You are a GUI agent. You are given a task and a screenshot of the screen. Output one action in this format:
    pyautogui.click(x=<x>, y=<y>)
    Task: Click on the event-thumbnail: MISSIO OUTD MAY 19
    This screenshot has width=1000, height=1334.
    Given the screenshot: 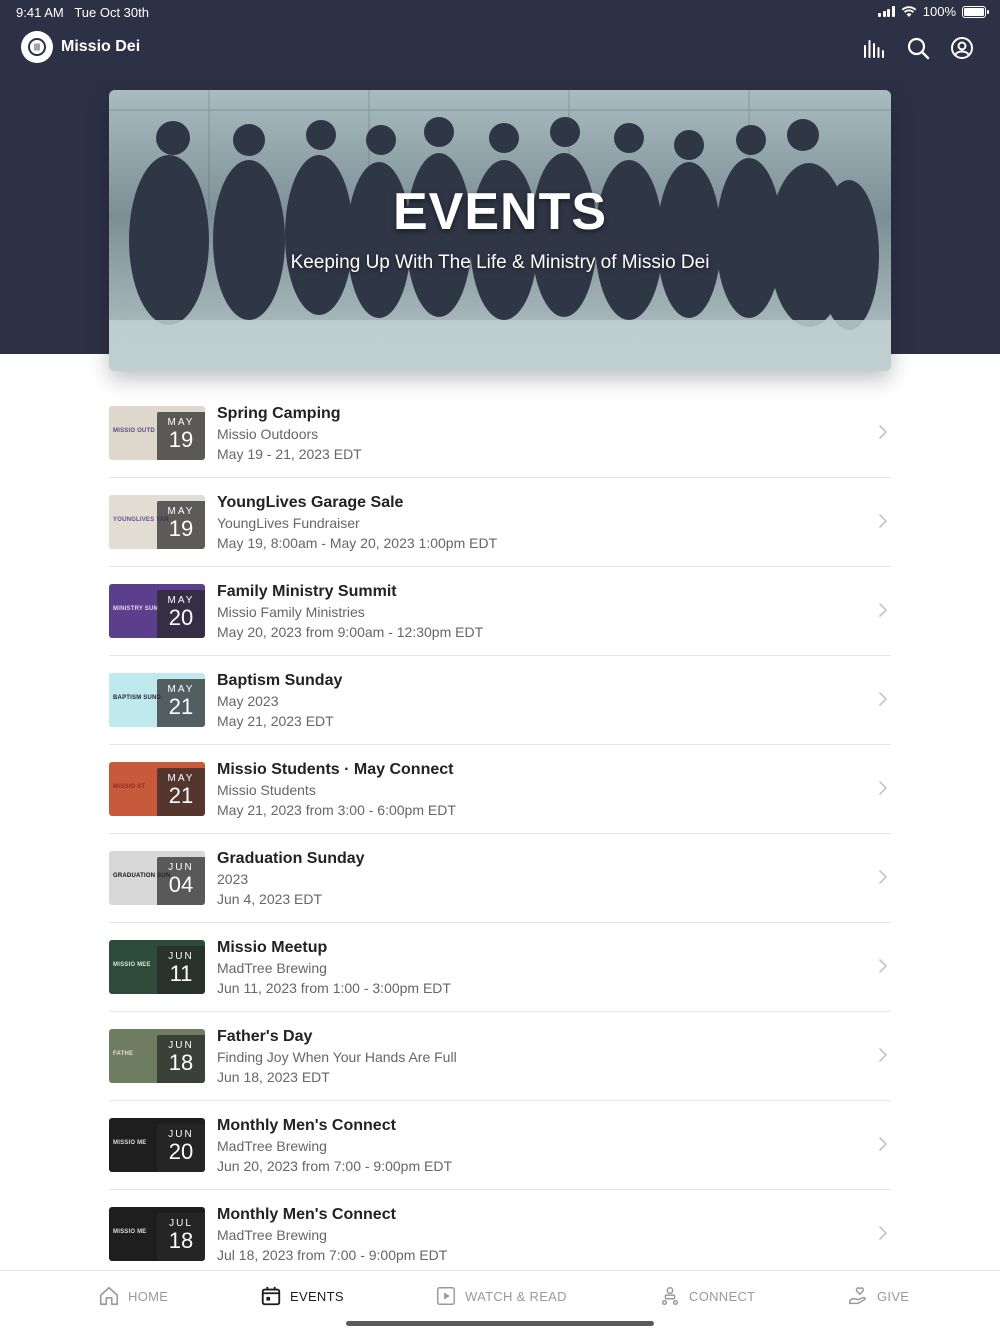 What is the action you would take?
    pyautogui.click(x=157, y=433)
    